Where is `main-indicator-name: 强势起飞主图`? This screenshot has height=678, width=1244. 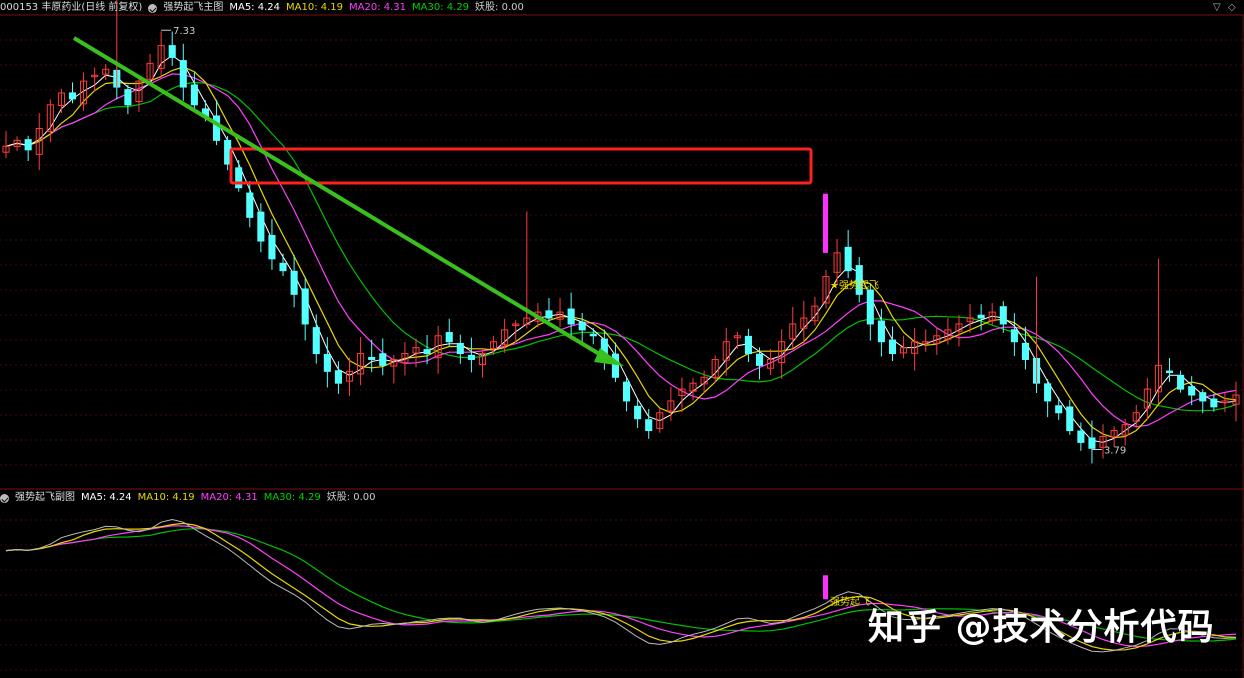 main-indicator-name: 强势起飞主图 is located at coordinates (193, 8).